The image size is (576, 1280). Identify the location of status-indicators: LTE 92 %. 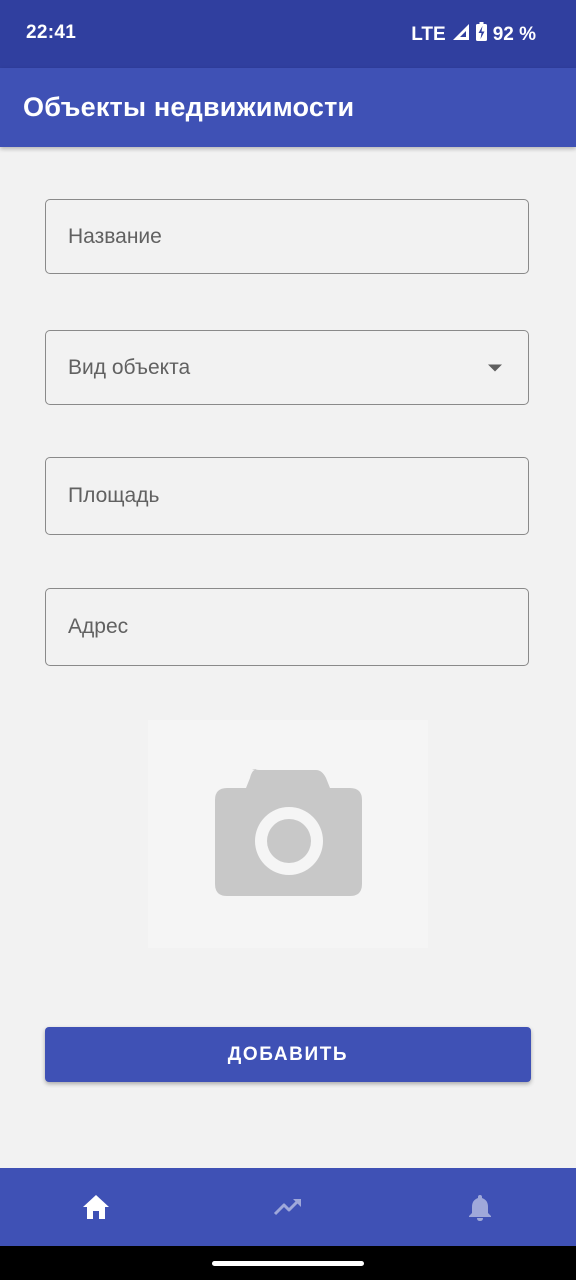
(473, 34).